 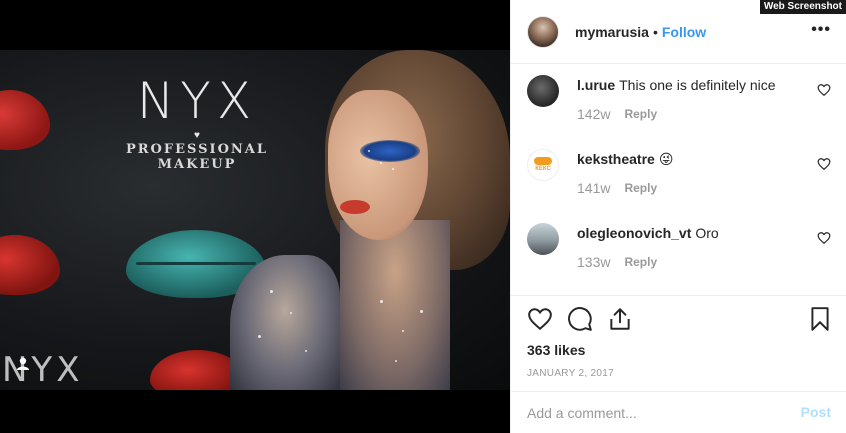 I want to click on owner-username-link: mymarusia, so click(x=612, y=32).